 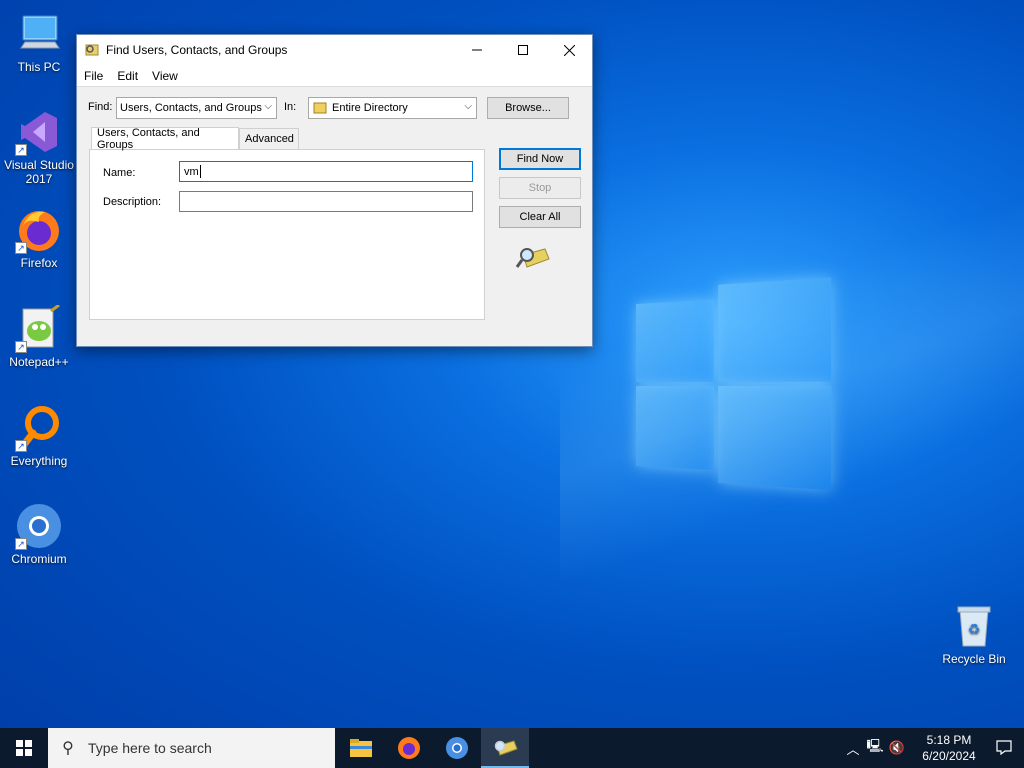 I want to click on desktop-icon-label: Notepad++, so click(x=39, y=362).